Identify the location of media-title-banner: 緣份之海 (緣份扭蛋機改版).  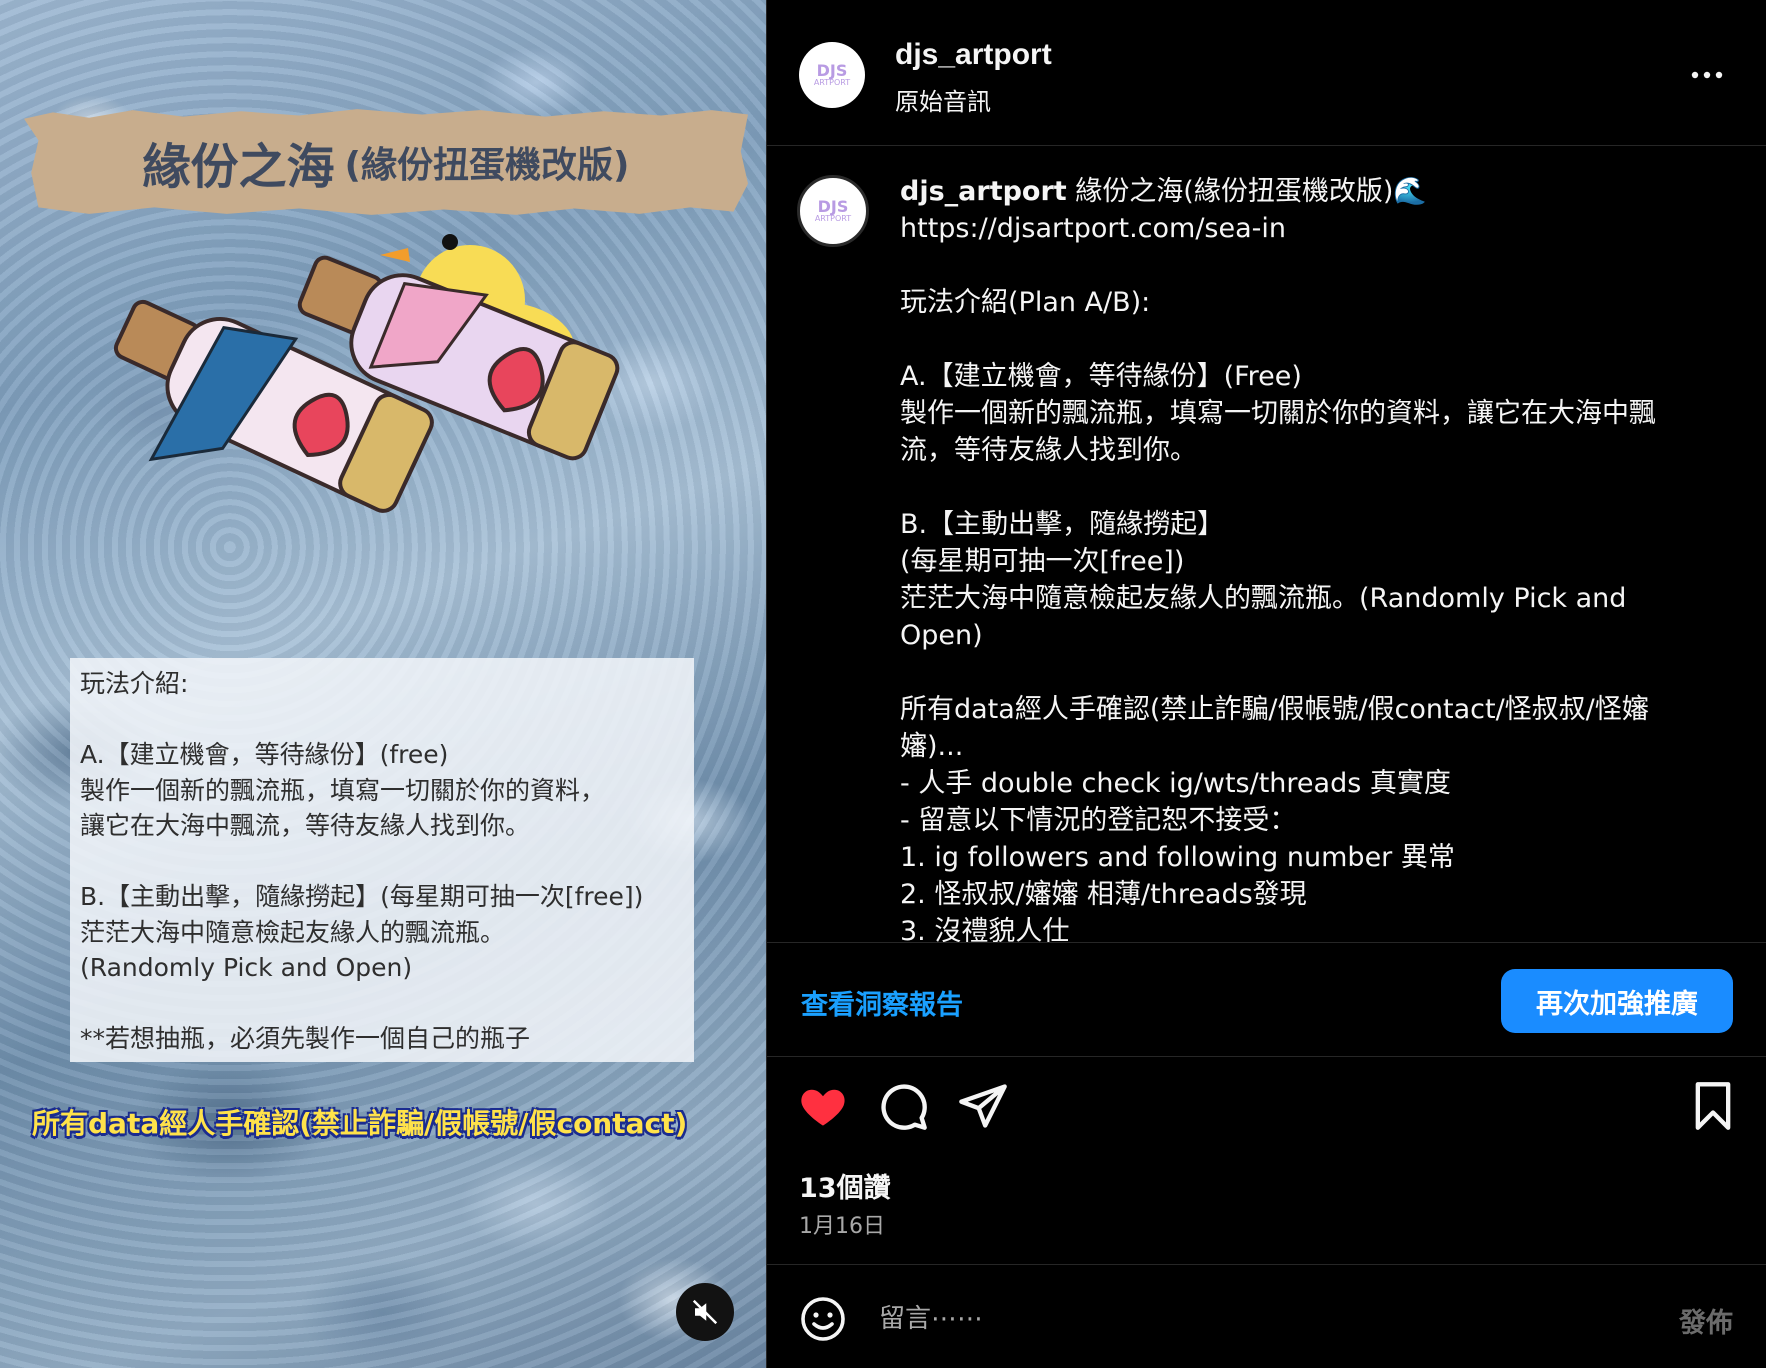
(386, 162).